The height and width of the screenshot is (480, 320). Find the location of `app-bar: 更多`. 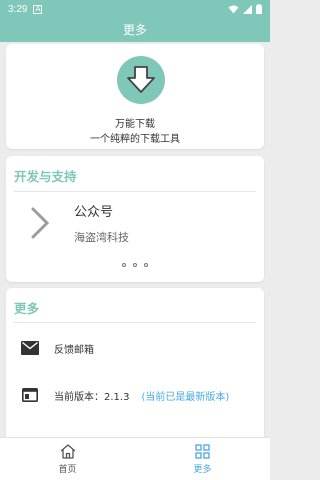

app-bar: 更多 is located at coordinates (135, 30).